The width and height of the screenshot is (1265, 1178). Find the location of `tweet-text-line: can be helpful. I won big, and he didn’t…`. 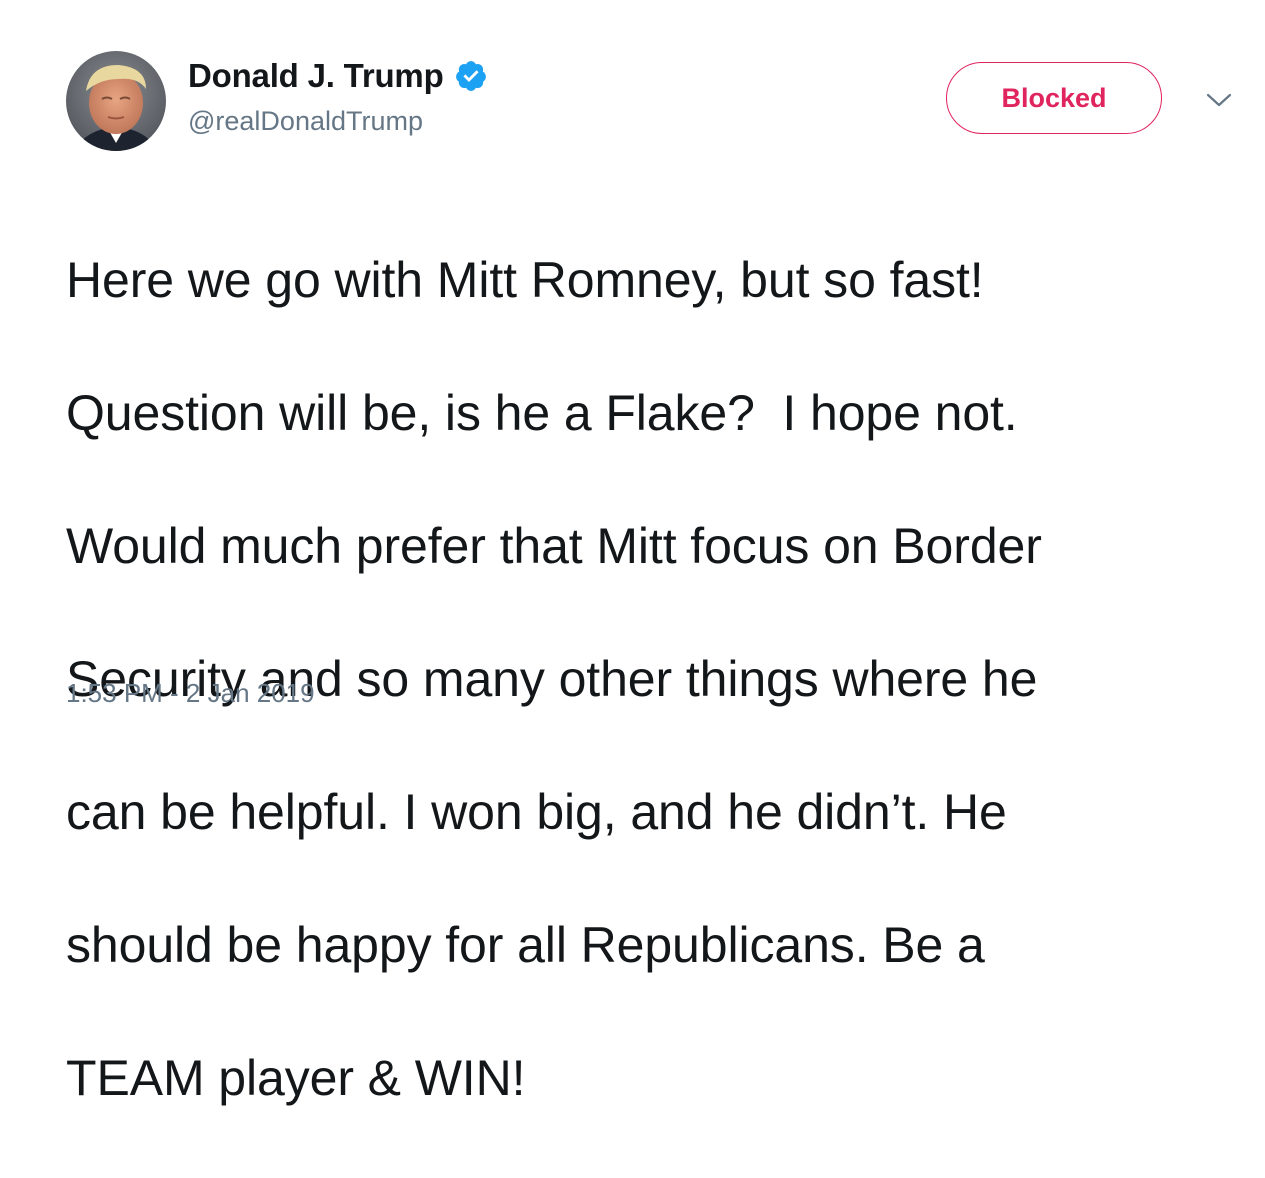

tweet-text-line: can be helpful. I won big, and he didn’t… is located at coordinates (536, 811).